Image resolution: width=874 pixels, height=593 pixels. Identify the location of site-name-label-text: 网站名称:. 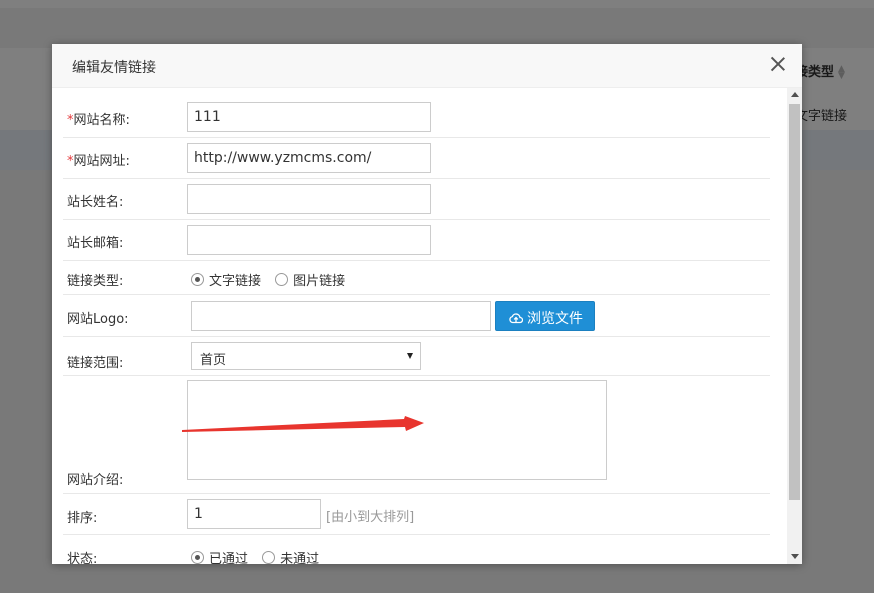
(101, 120).